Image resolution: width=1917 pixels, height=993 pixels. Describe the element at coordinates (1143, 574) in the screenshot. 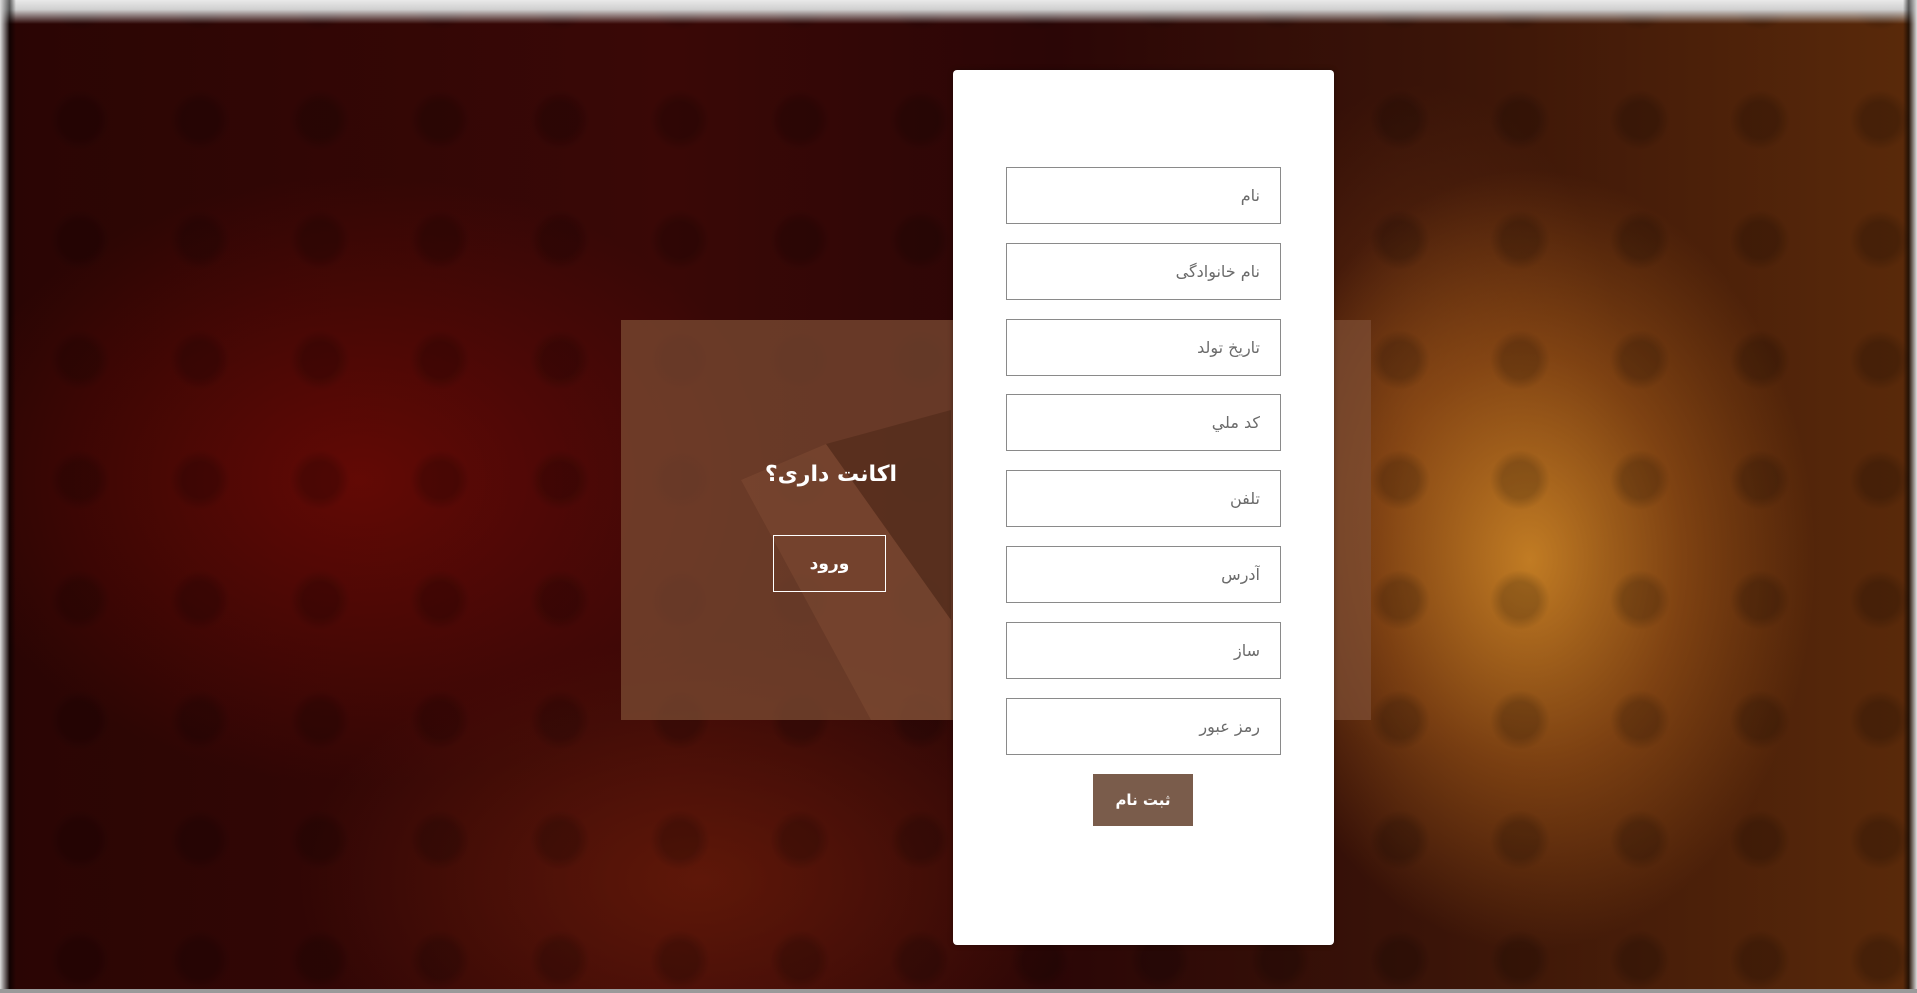

I see `address-field` at that location.